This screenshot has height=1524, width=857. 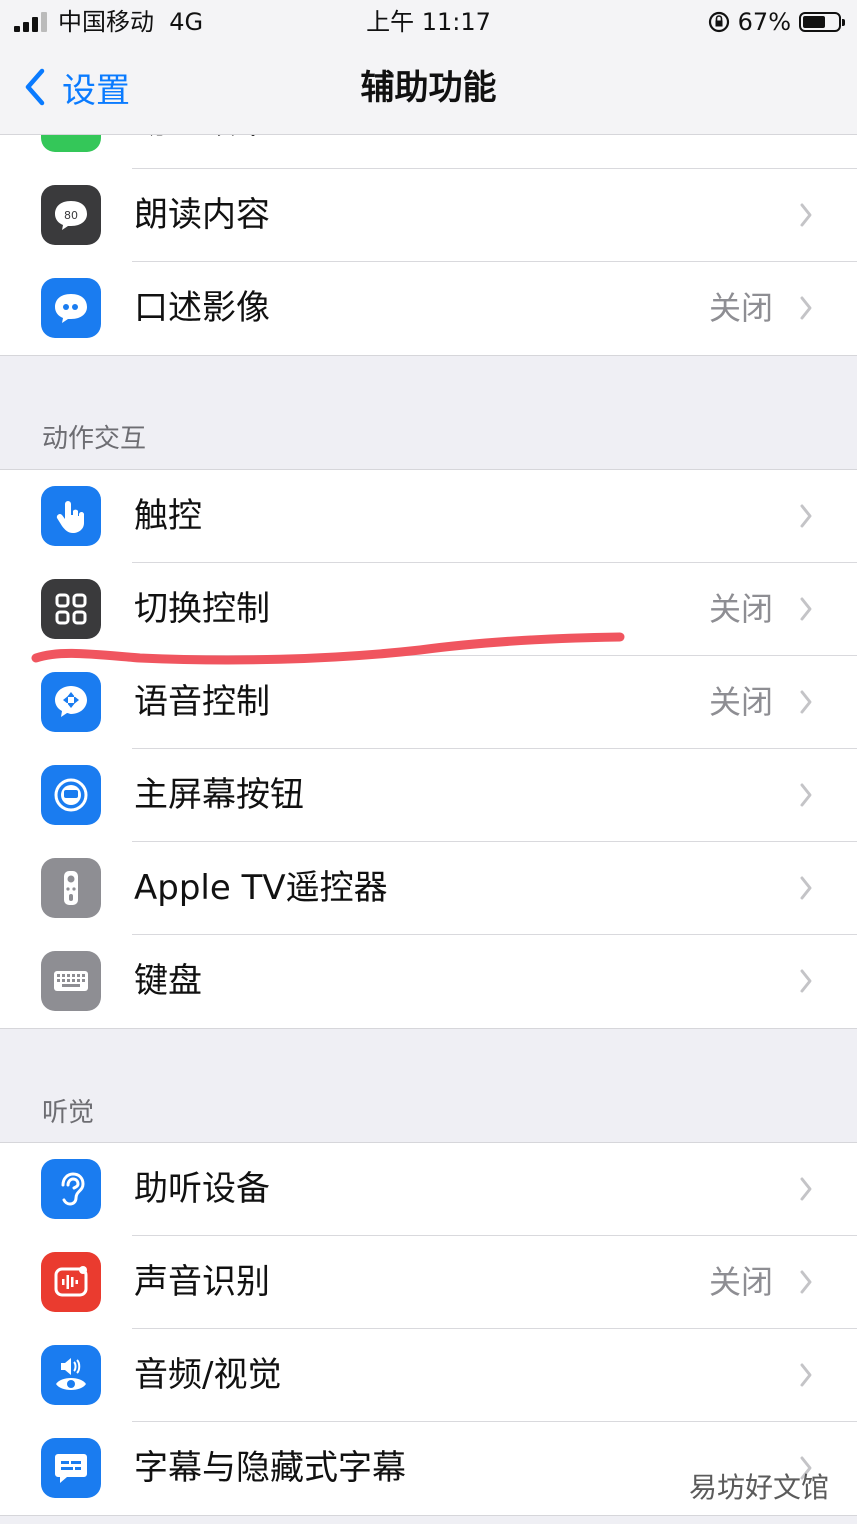 What do you see at coordinates (202, 308) in the screenshot?
I see `list-item-label: 口述影像` at bounding box center [202, 308].